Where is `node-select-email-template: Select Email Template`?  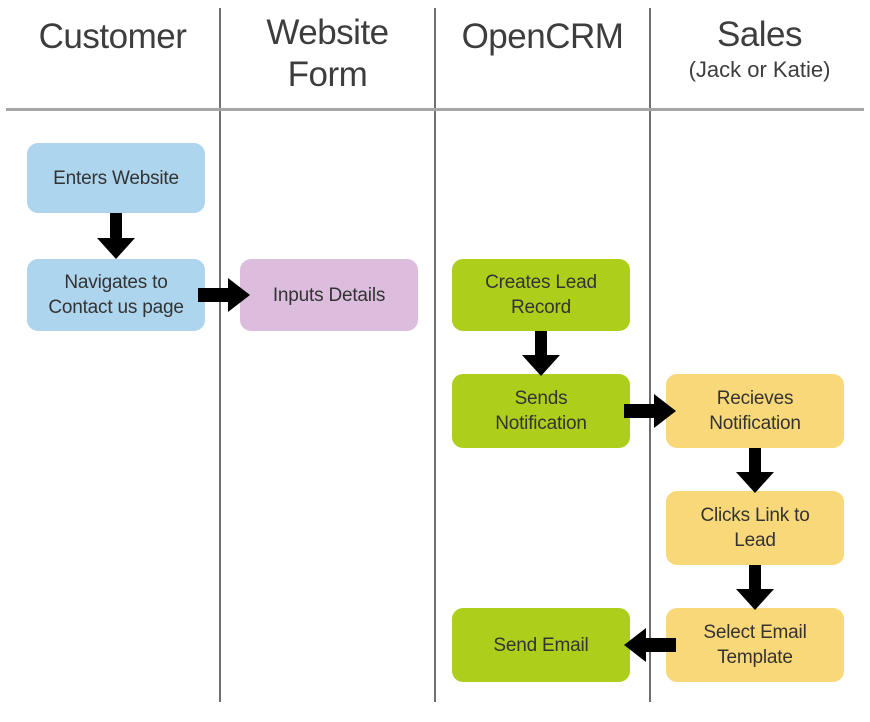 node-select-email-template: Select Email Template is located at coordinates (755, 645).